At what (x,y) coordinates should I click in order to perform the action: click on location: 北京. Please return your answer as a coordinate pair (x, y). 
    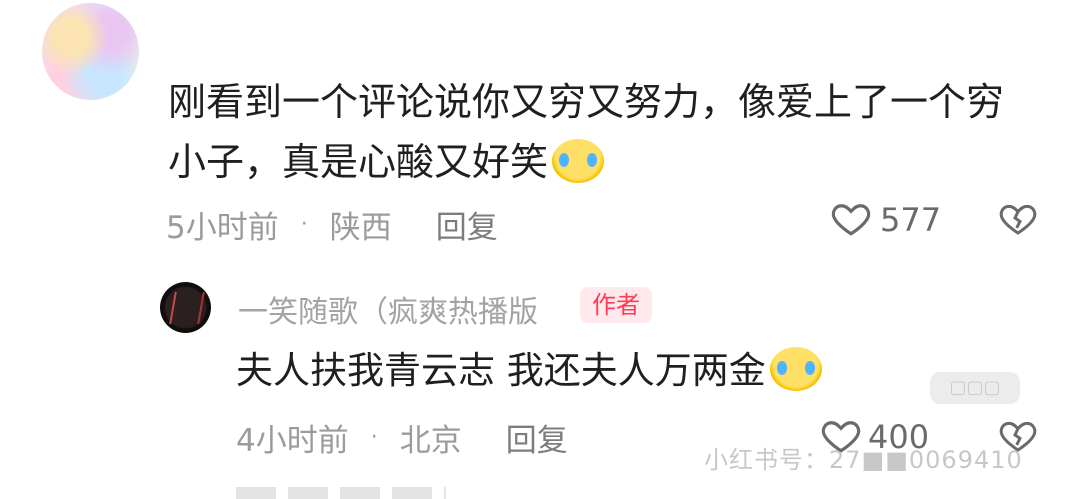
    Looking at the image, I should click on (430, 441).